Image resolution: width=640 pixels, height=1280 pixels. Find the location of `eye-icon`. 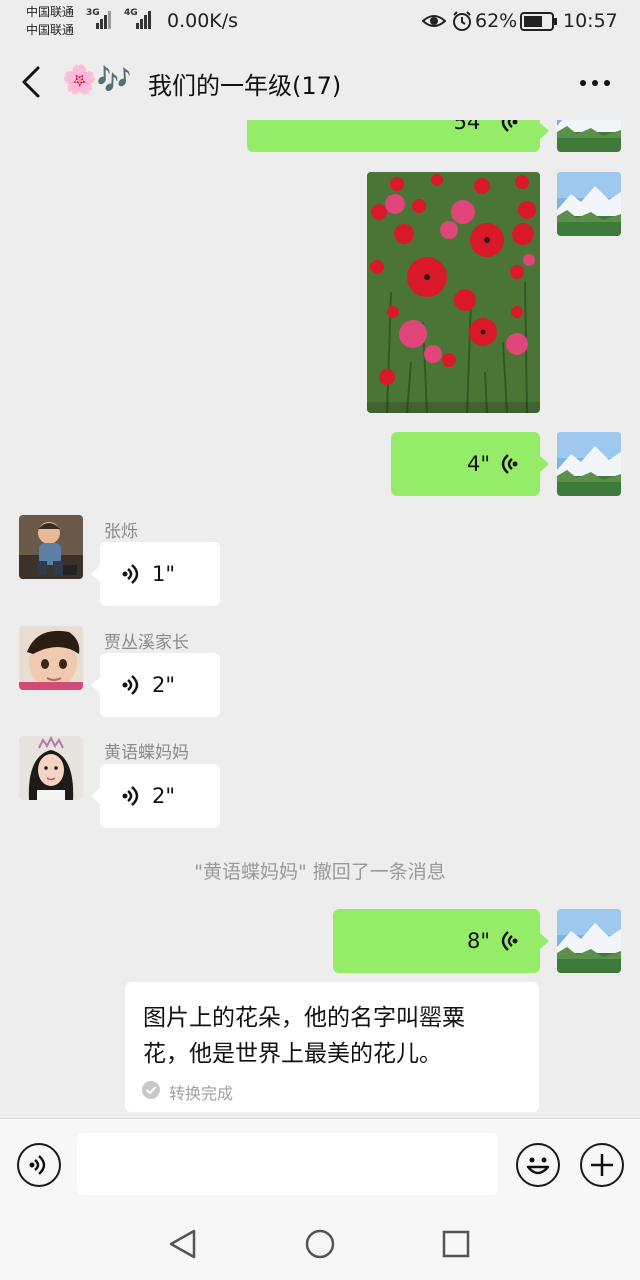

eye-icon is located at coordinates (434, 21).